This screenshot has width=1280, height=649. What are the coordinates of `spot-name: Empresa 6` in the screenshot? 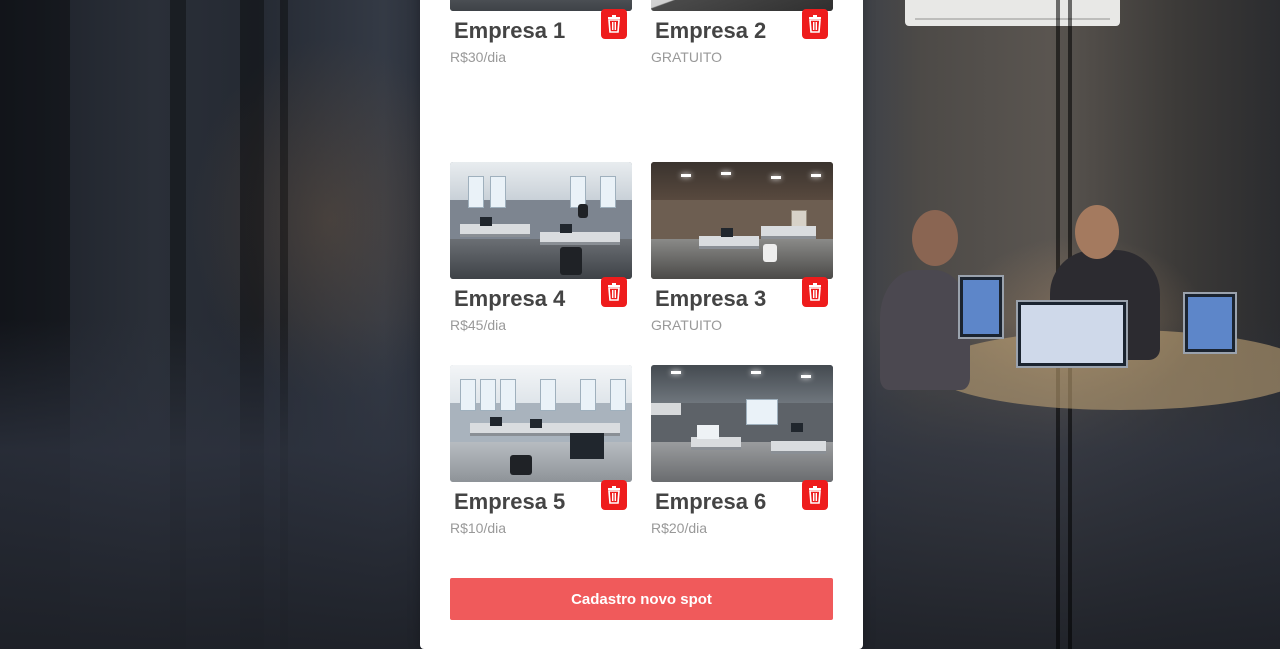 It's located at (711, 501).